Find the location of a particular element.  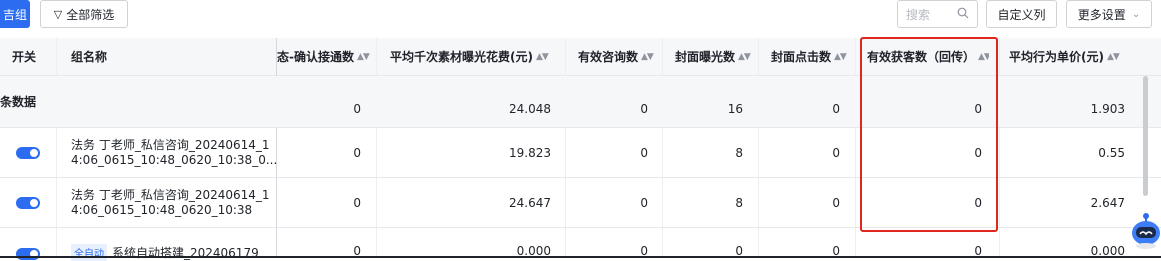

filter-icon: ▽ is located at coordinates (58, 14).